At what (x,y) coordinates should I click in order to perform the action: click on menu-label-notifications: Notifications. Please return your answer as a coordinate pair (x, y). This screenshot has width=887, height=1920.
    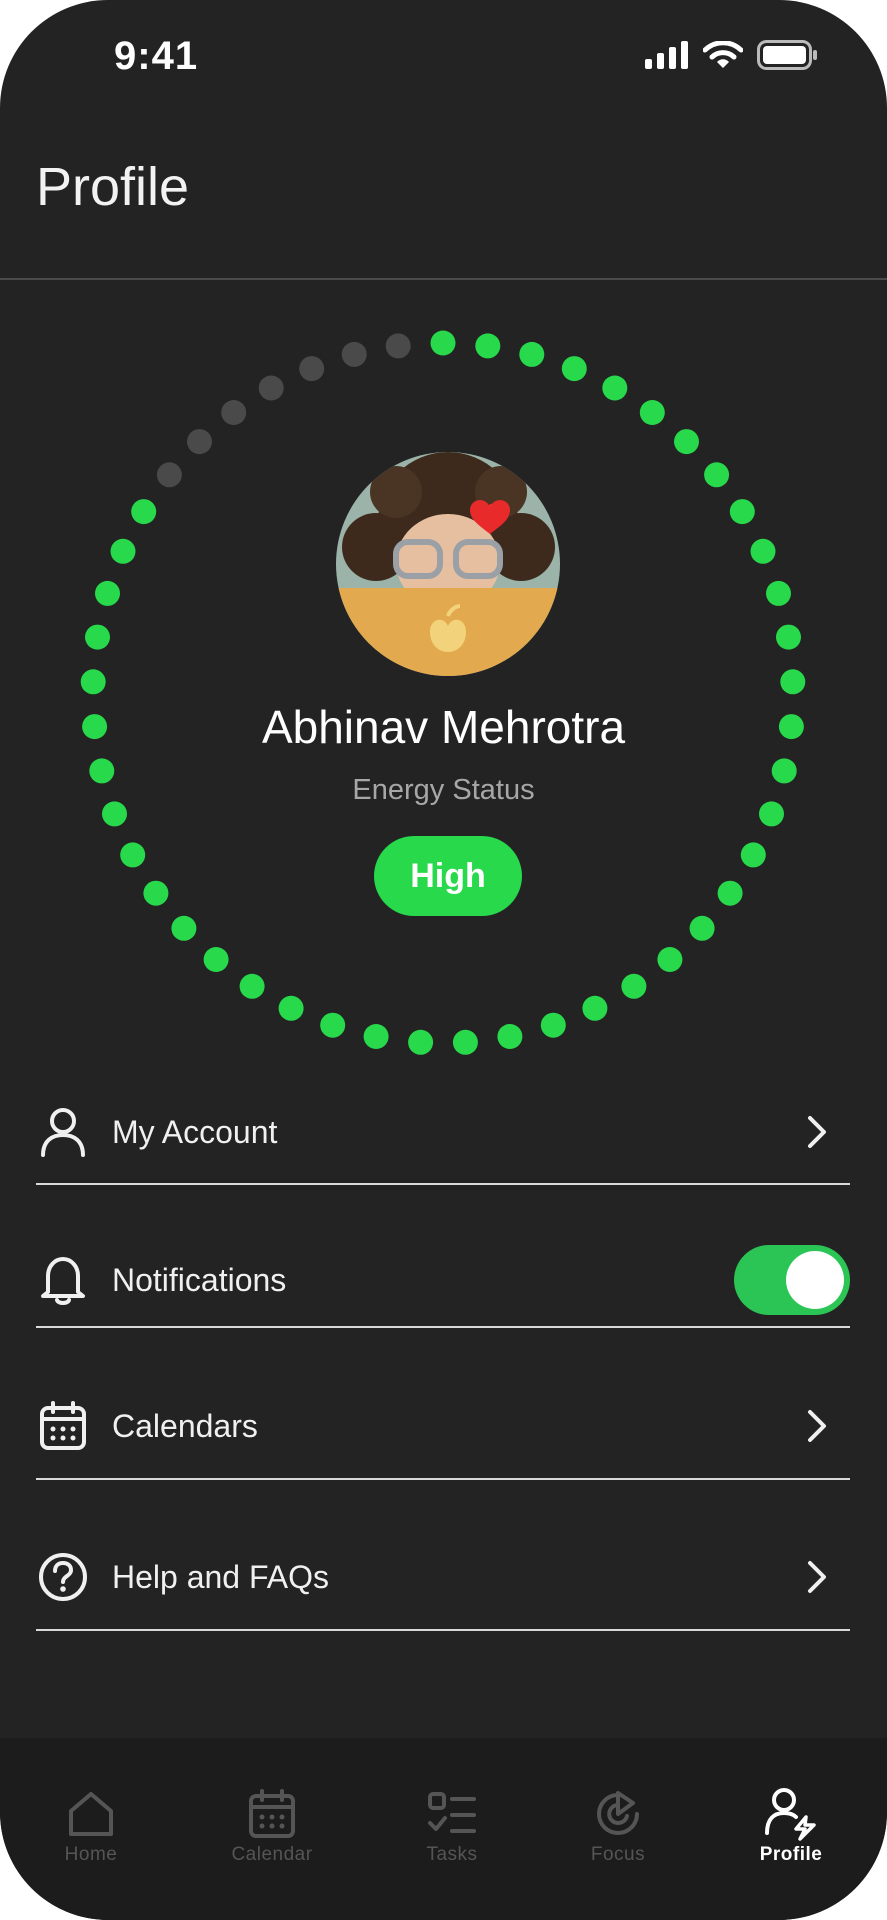
    Looking at the image, I should click on (199, 1279).